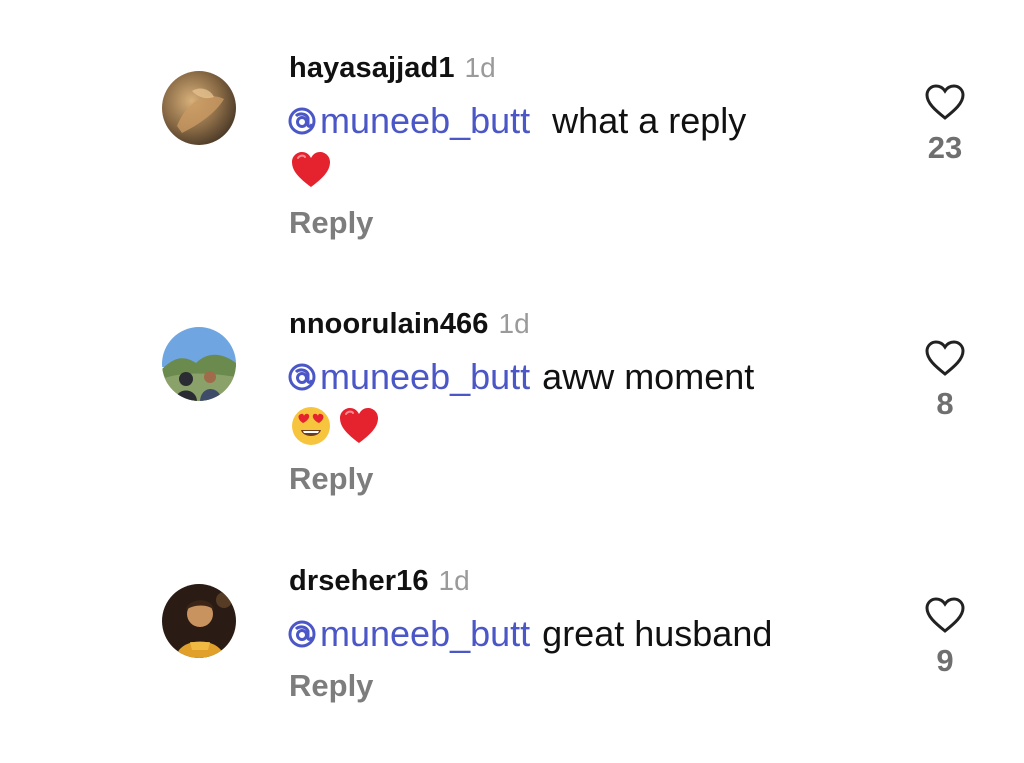  I want to click on comment-text-line: muneeb_butt aww moment, so click(520, 377).